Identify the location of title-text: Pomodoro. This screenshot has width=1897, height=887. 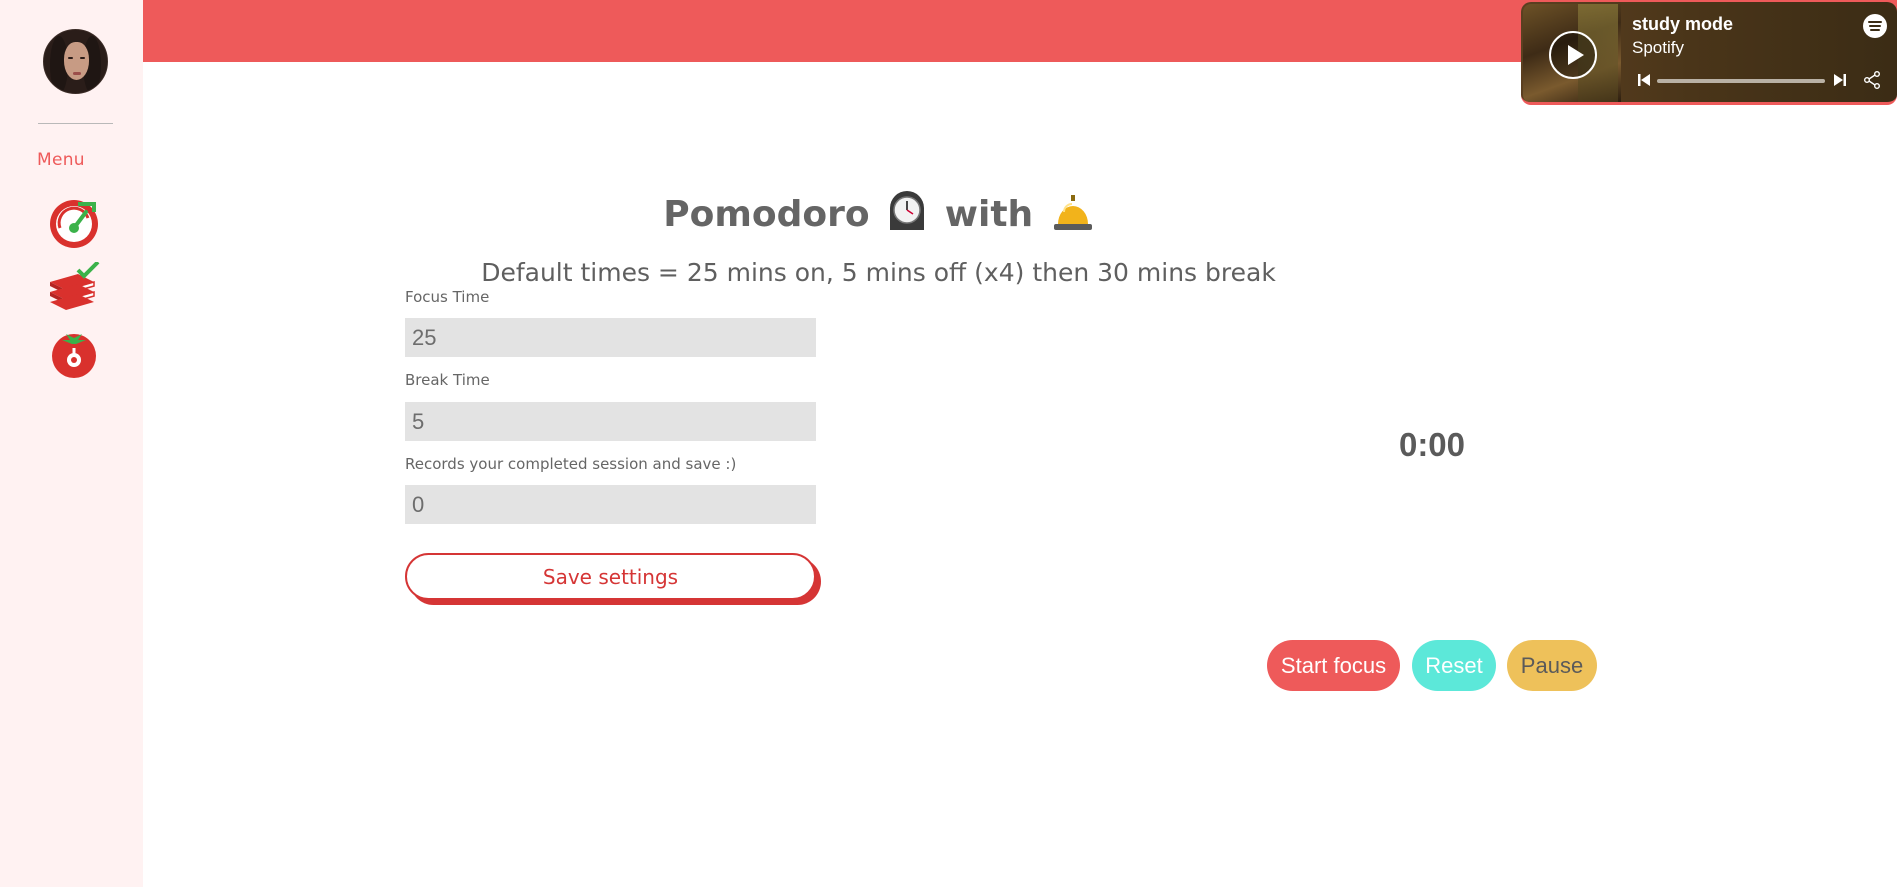
(766, 214).